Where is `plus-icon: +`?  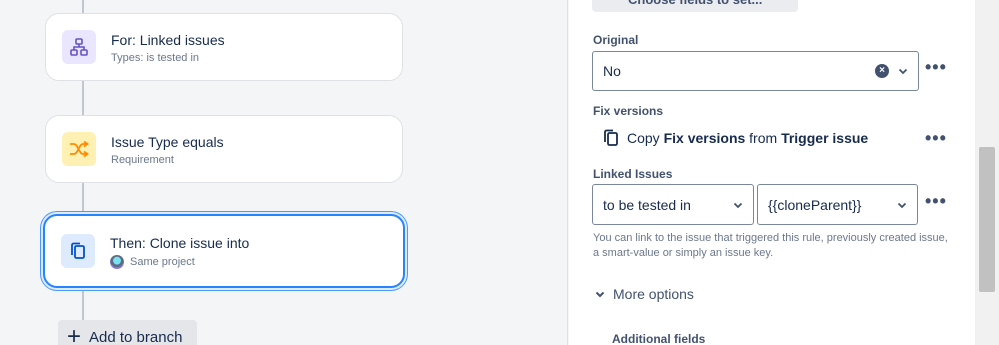
plus-icon: + is located at coordinates (74, 334).